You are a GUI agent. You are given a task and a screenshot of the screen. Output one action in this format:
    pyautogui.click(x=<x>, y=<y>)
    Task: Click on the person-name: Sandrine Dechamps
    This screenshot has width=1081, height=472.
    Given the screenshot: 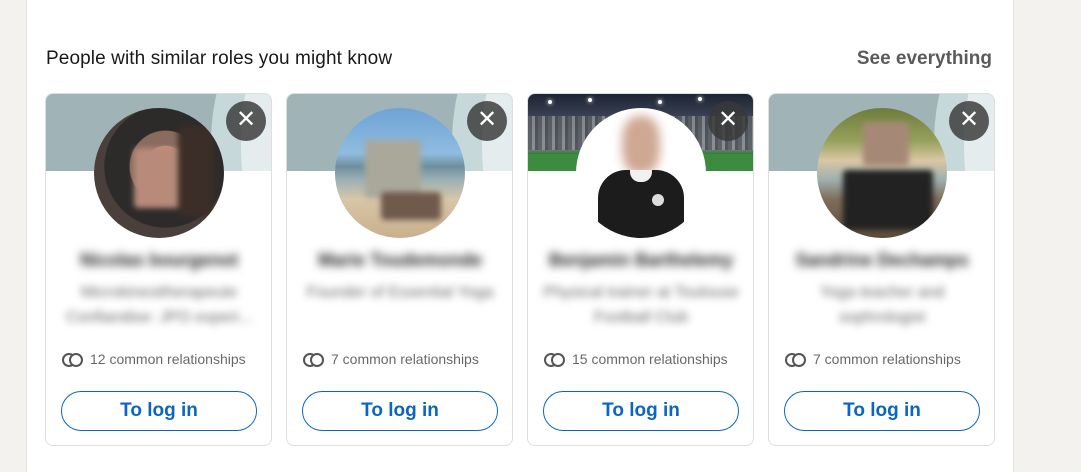 What is the action you would take?
    pyautogui.click(x=882, y=261)
    